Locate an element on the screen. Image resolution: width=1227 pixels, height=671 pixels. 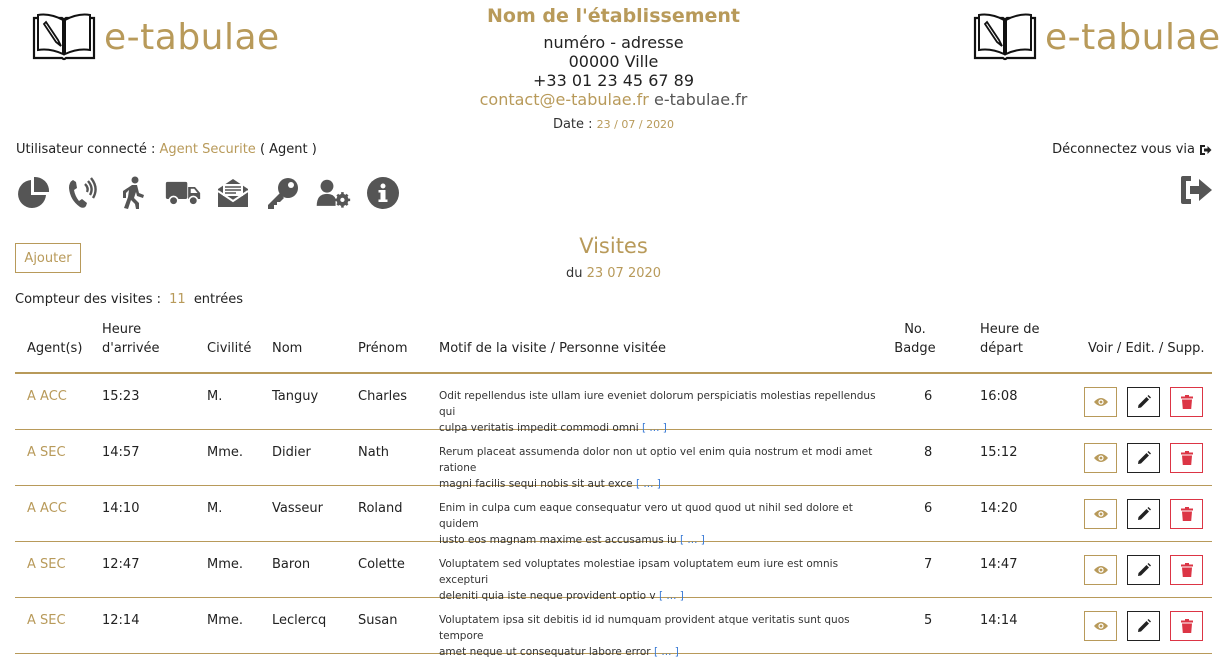
header-lastname: Nom is located at coordinates (287, 348).